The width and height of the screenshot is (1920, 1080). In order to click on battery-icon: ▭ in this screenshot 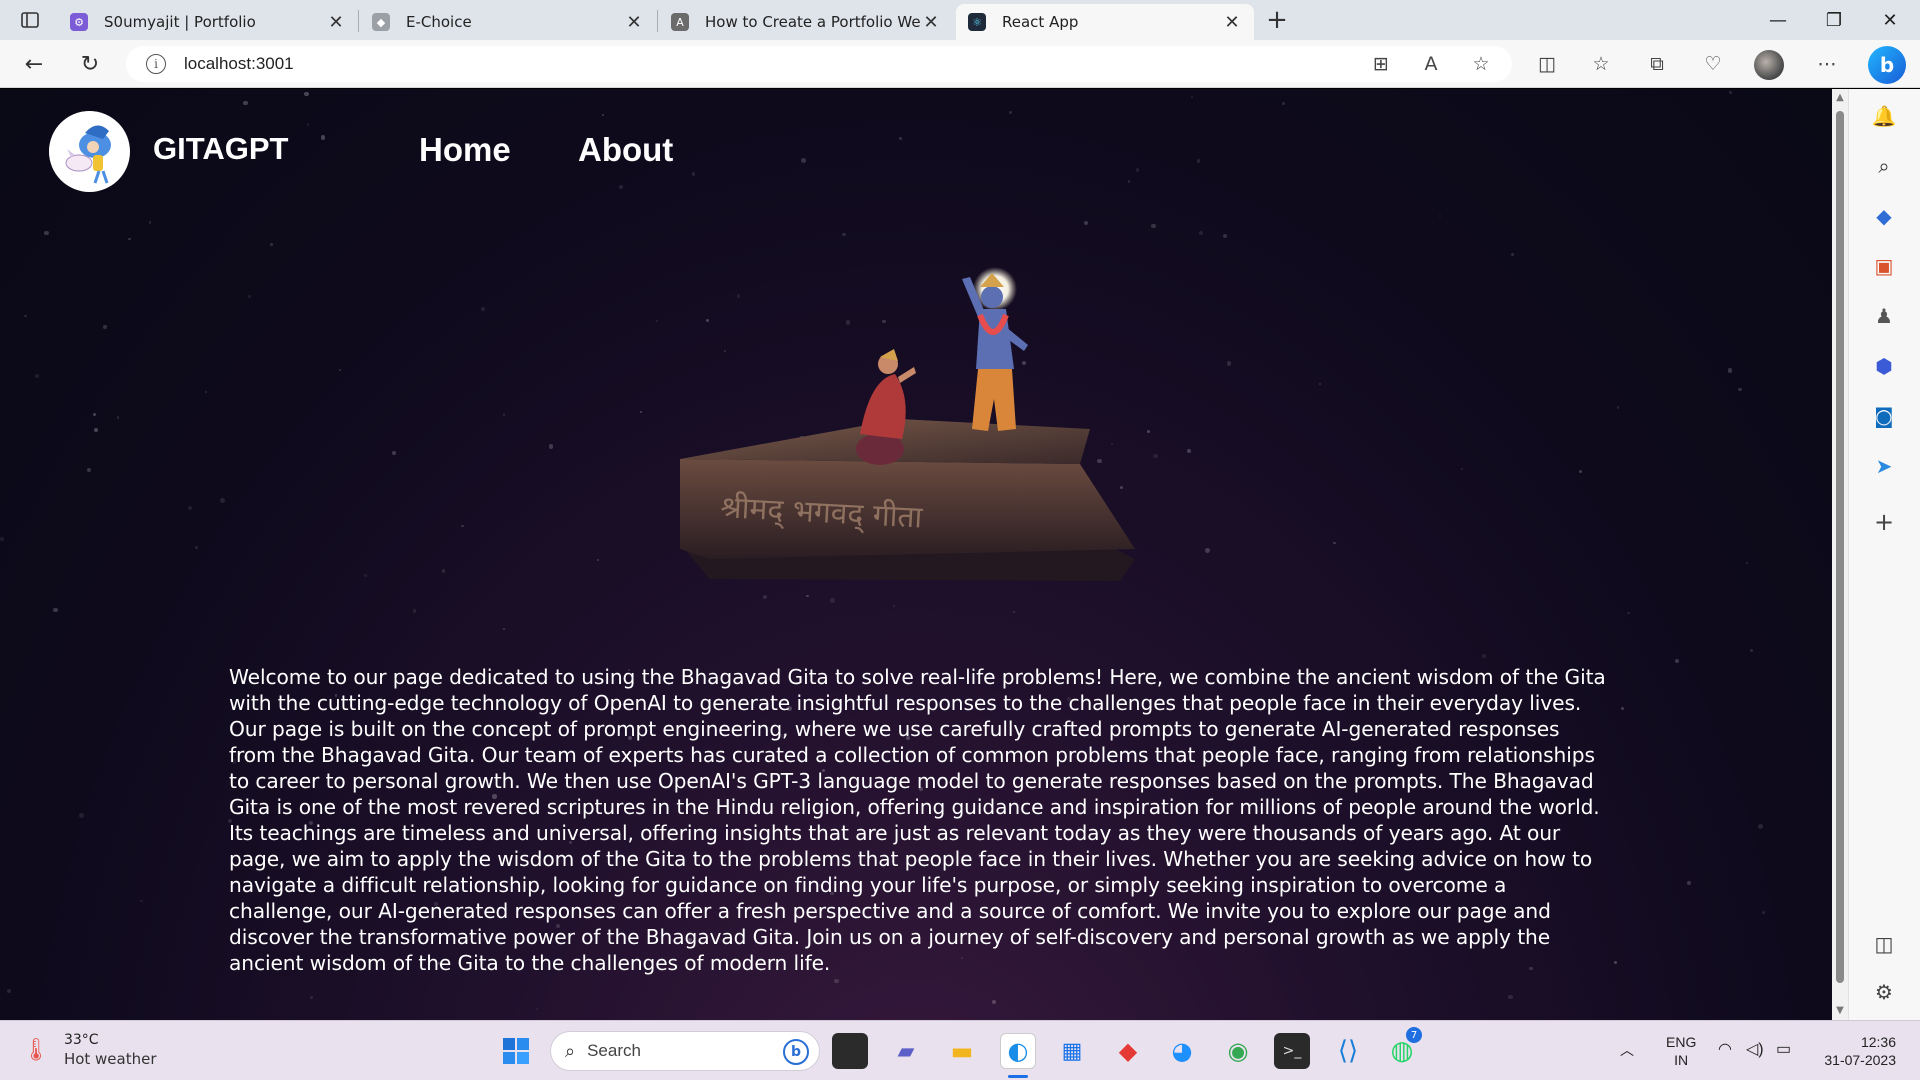, I will do `click(1783, 1050)`.